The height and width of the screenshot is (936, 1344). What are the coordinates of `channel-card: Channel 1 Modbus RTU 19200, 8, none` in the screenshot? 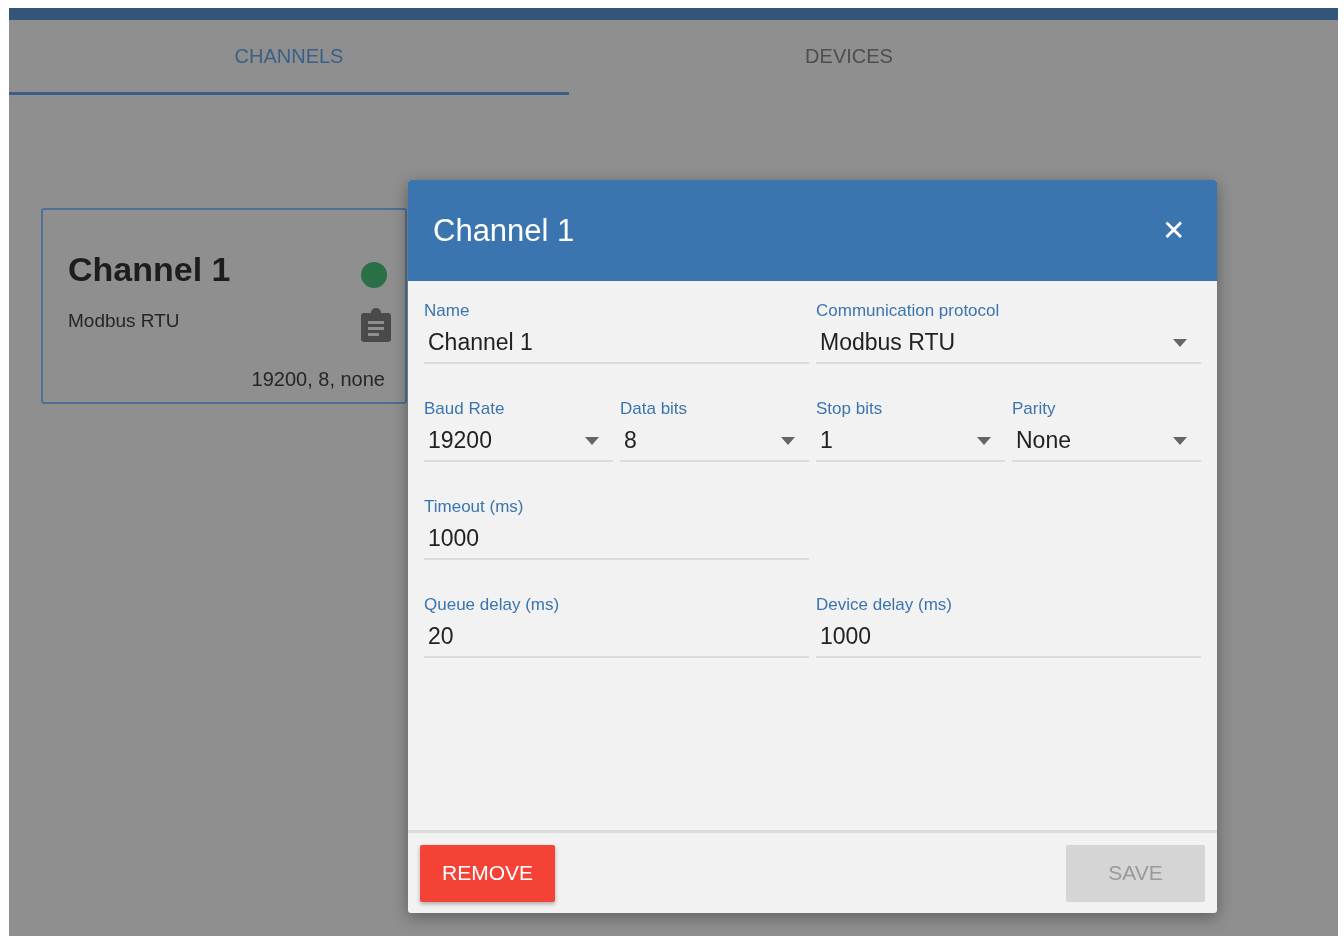 It's located at (224, 306).